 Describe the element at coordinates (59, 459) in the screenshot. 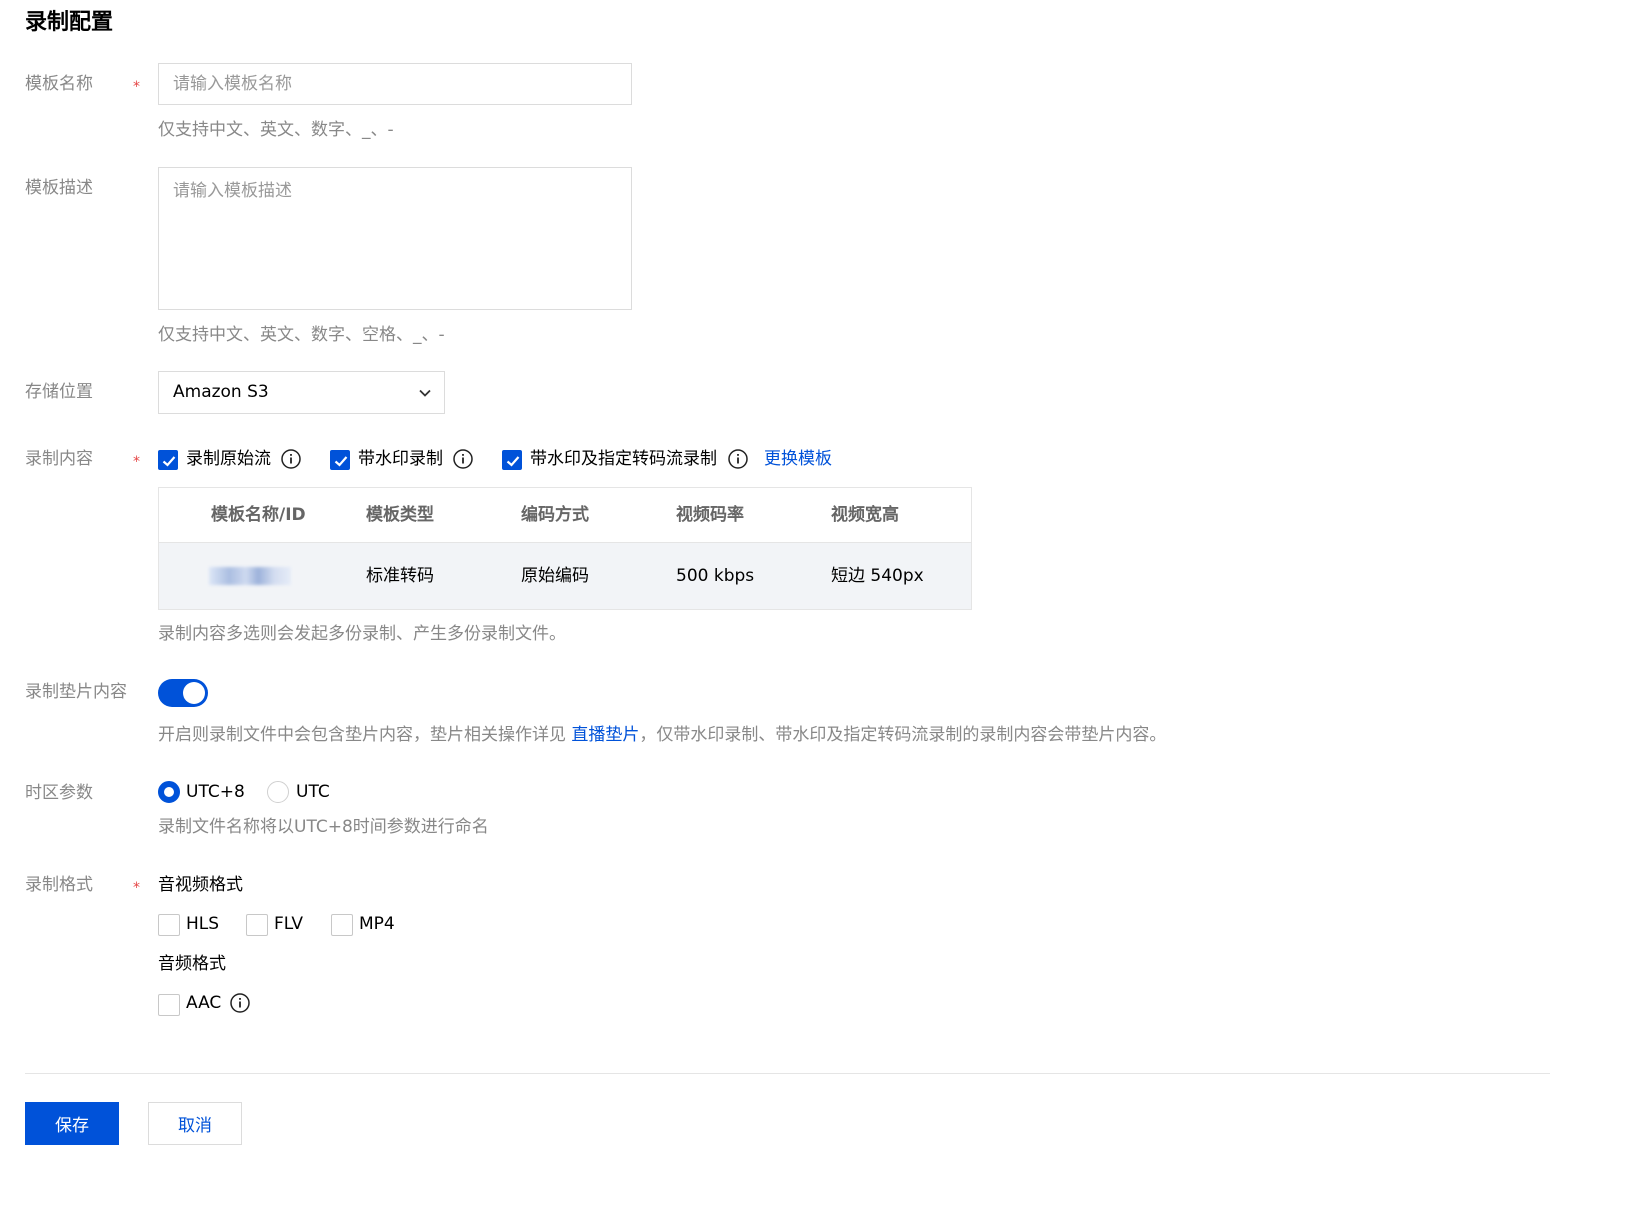

I see `record-content-label: 录制内容` at that location.